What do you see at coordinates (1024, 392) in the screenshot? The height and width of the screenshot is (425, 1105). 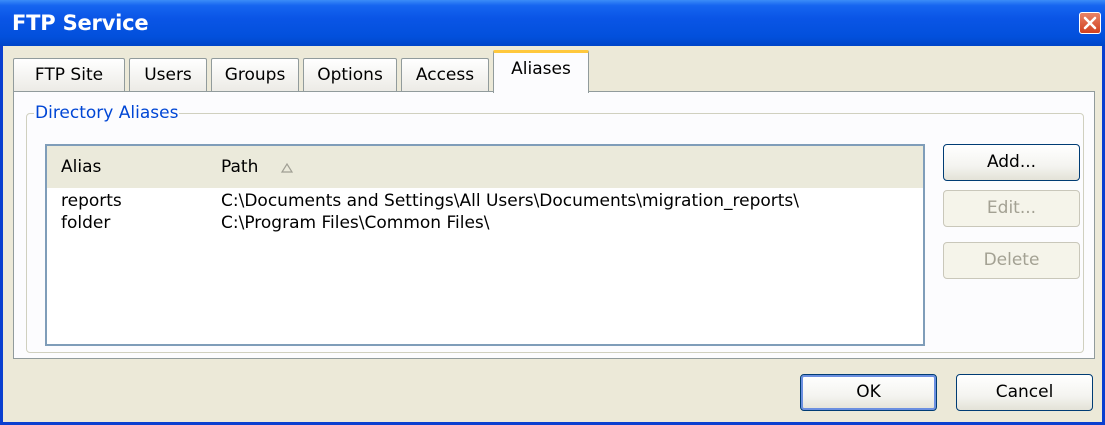 I see `cancel-button: Cancel` at bounding box center [1024, 392].